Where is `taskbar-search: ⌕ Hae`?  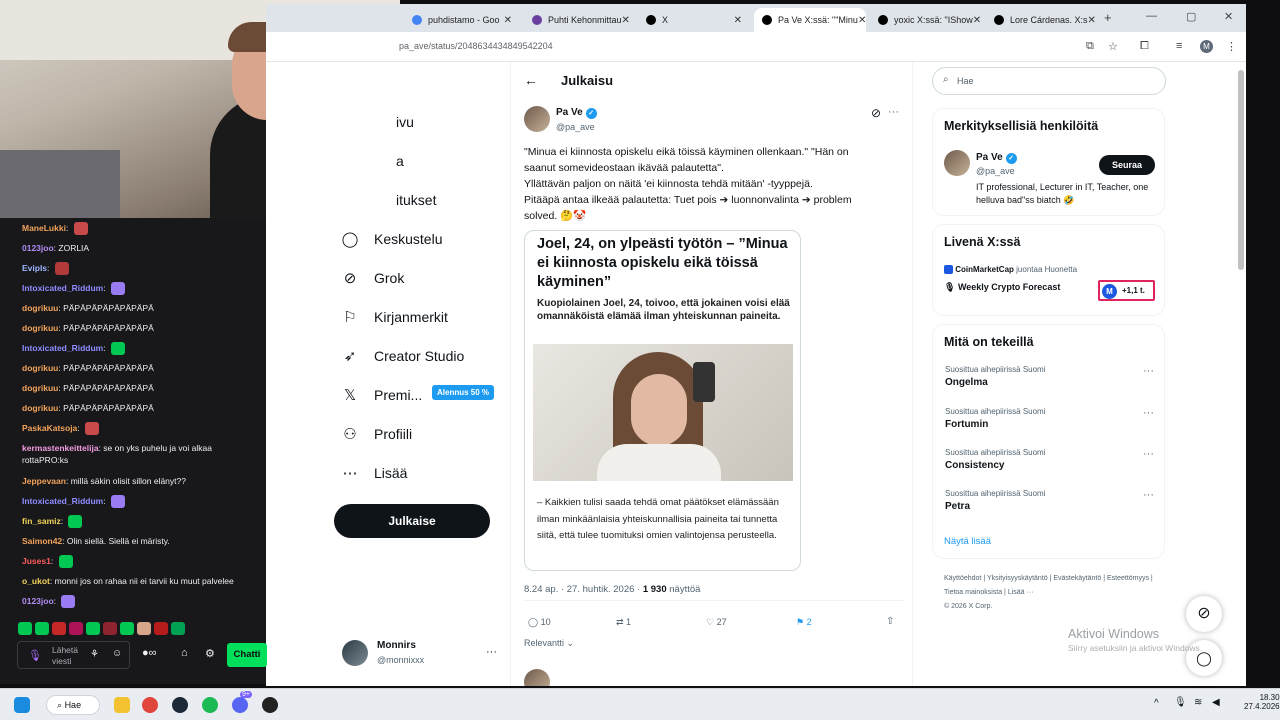 taskbar-search: ⌕ Hae is located at coordinates (73, 705).